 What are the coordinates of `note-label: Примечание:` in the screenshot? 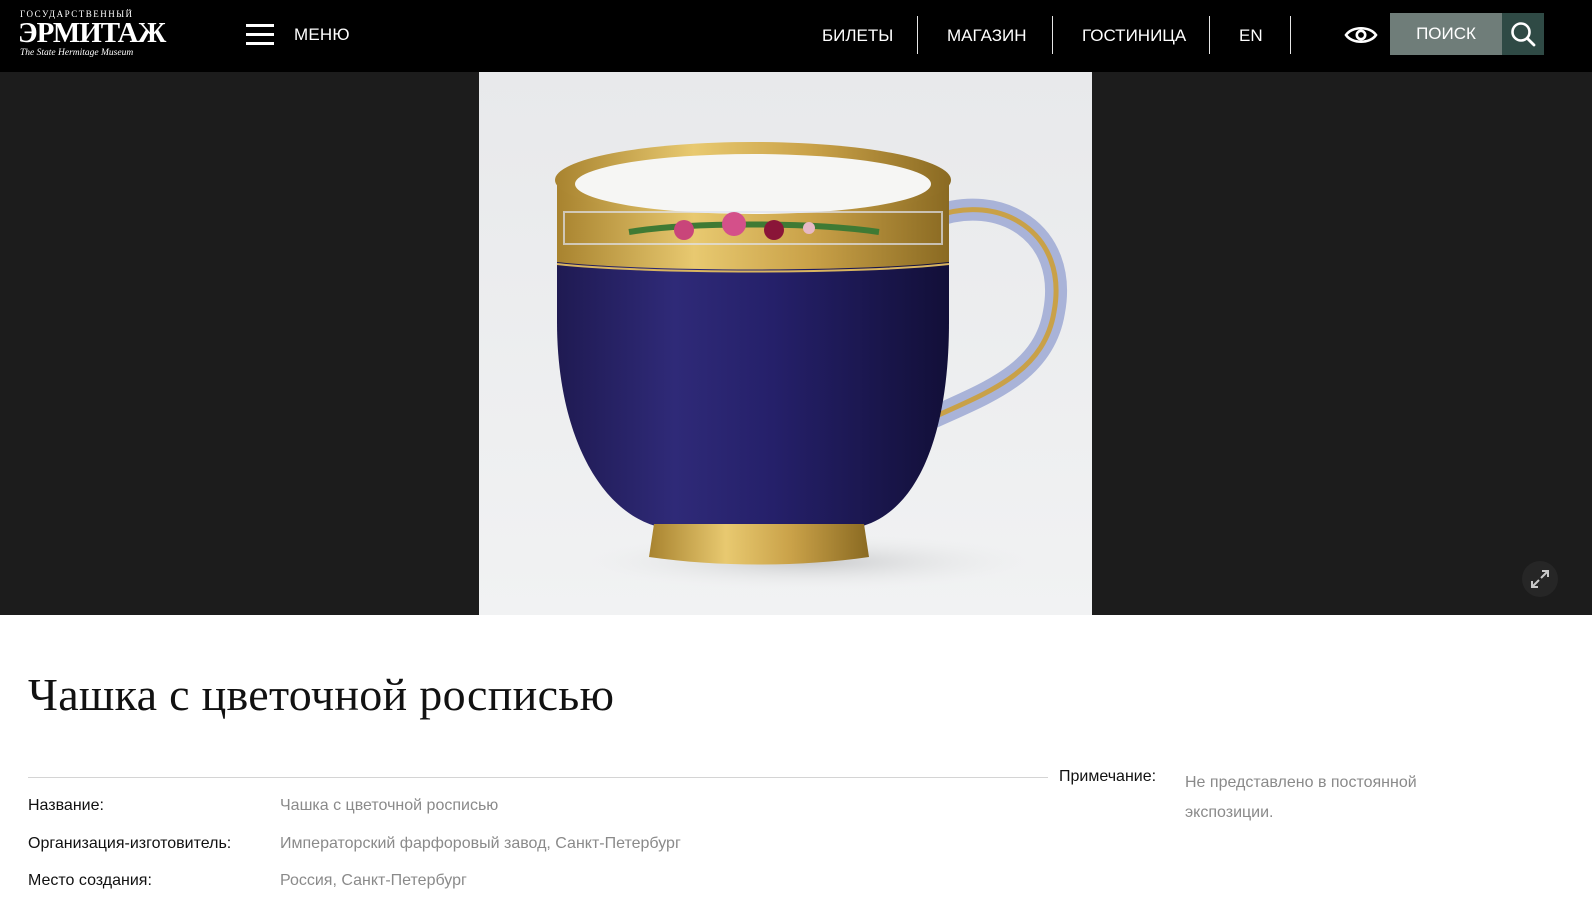 It's located at (1108, 776).